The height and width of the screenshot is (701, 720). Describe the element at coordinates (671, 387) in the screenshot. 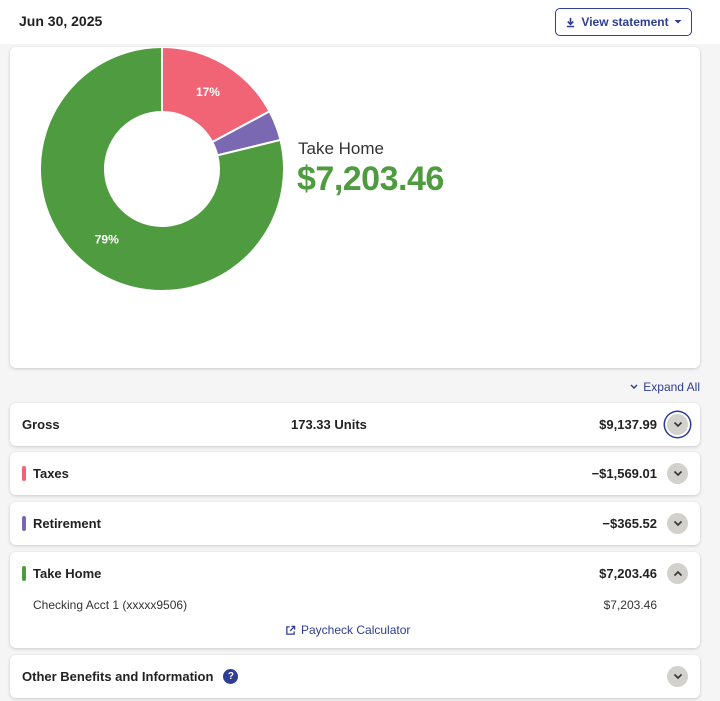

I see `expand-all-label: Expand All` at that location.